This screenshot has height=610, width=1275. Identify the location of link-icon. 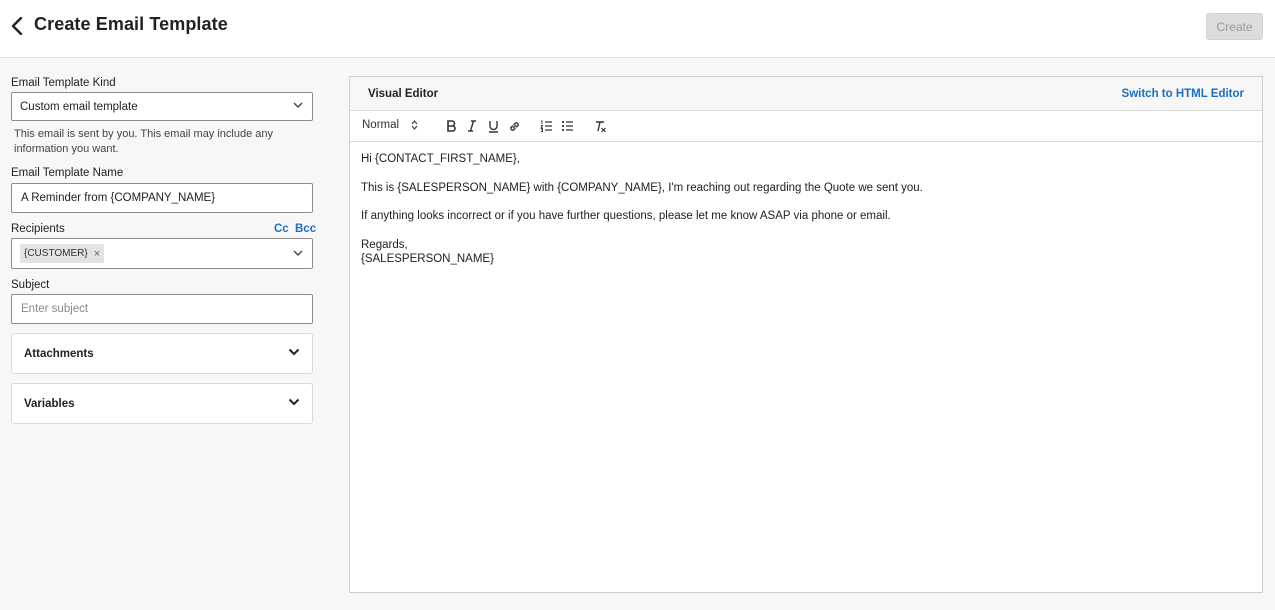
(514, 126).